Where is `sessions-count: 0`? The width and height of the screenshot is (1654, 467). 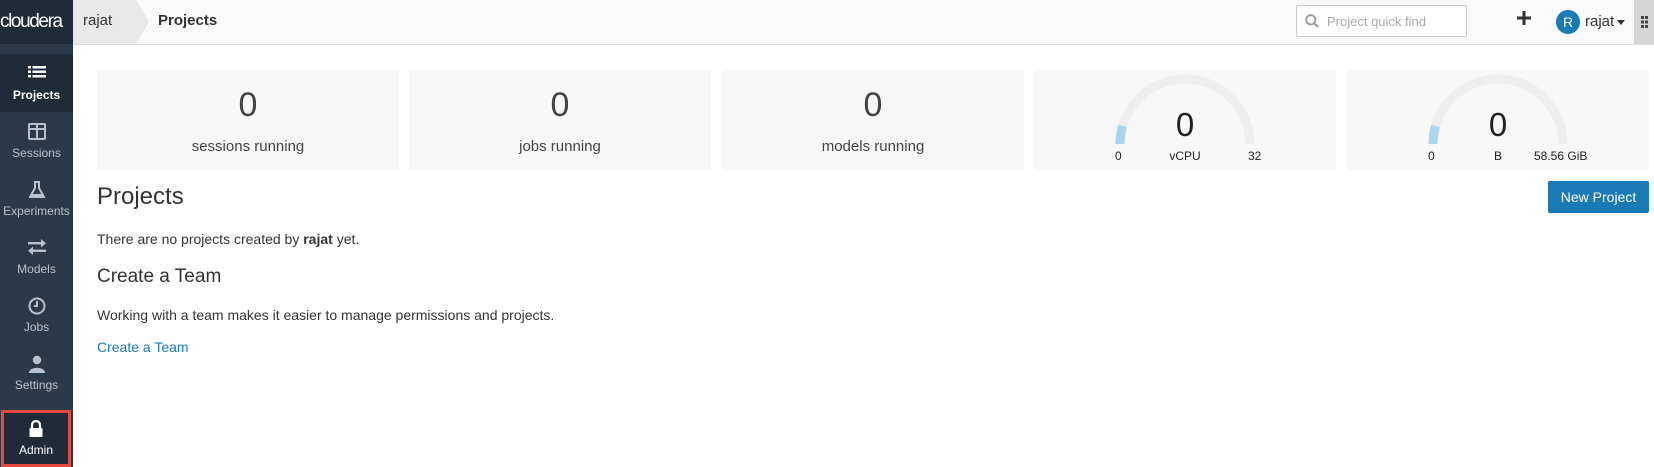 sessions-count: 0 is located at coordinates (248, 105).